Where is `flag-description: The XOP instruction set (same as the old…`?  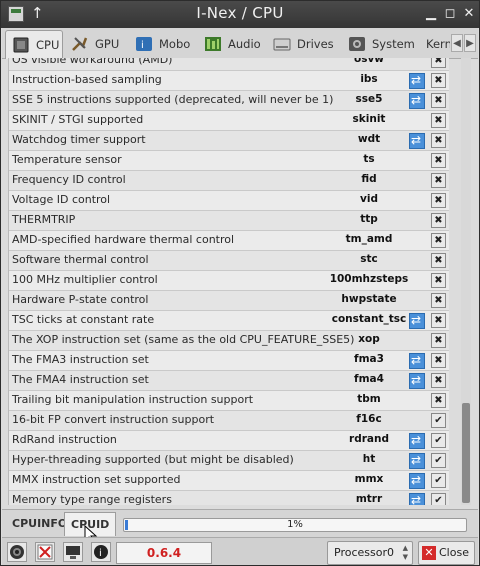 flag-description: The XOP instruction set (same as the old… is located at coordinates (183, 339).